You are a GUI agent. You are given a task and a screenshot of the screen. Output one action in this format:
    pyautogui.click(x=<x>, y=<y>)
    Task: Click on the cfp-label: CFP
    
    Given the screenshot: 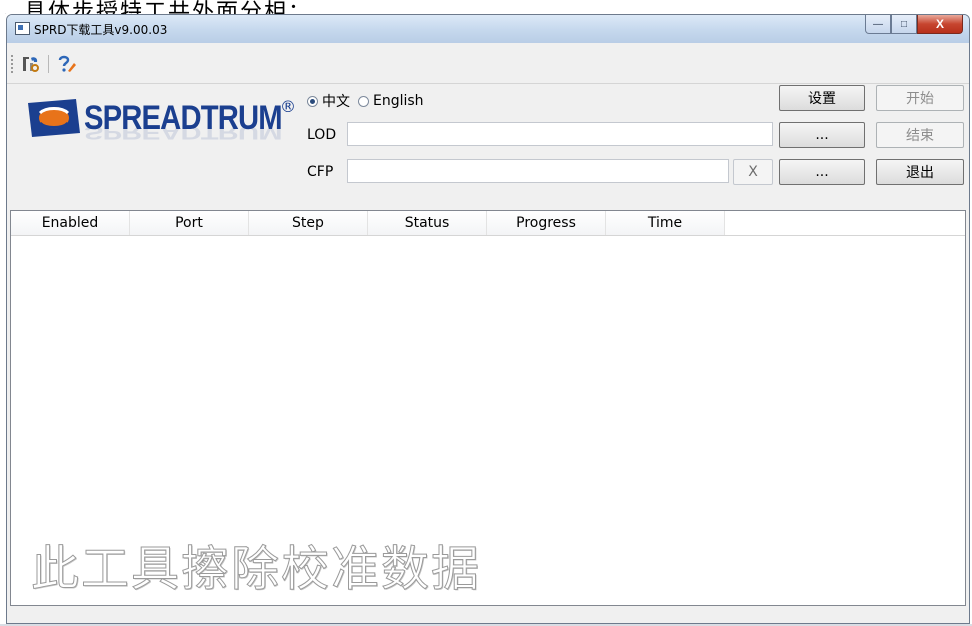 What is the action you would take?
    pyautogui.click(x=320, y=172)
    